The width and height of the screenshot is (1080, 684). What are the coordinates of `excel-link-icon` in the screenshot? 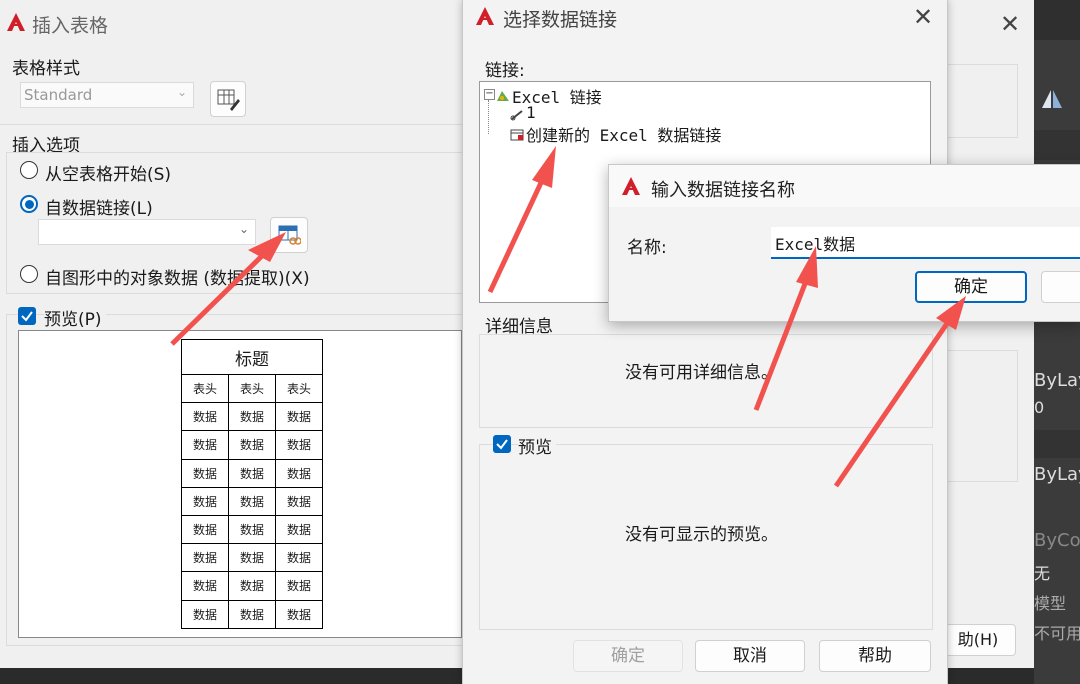 It's located at (503, 94).